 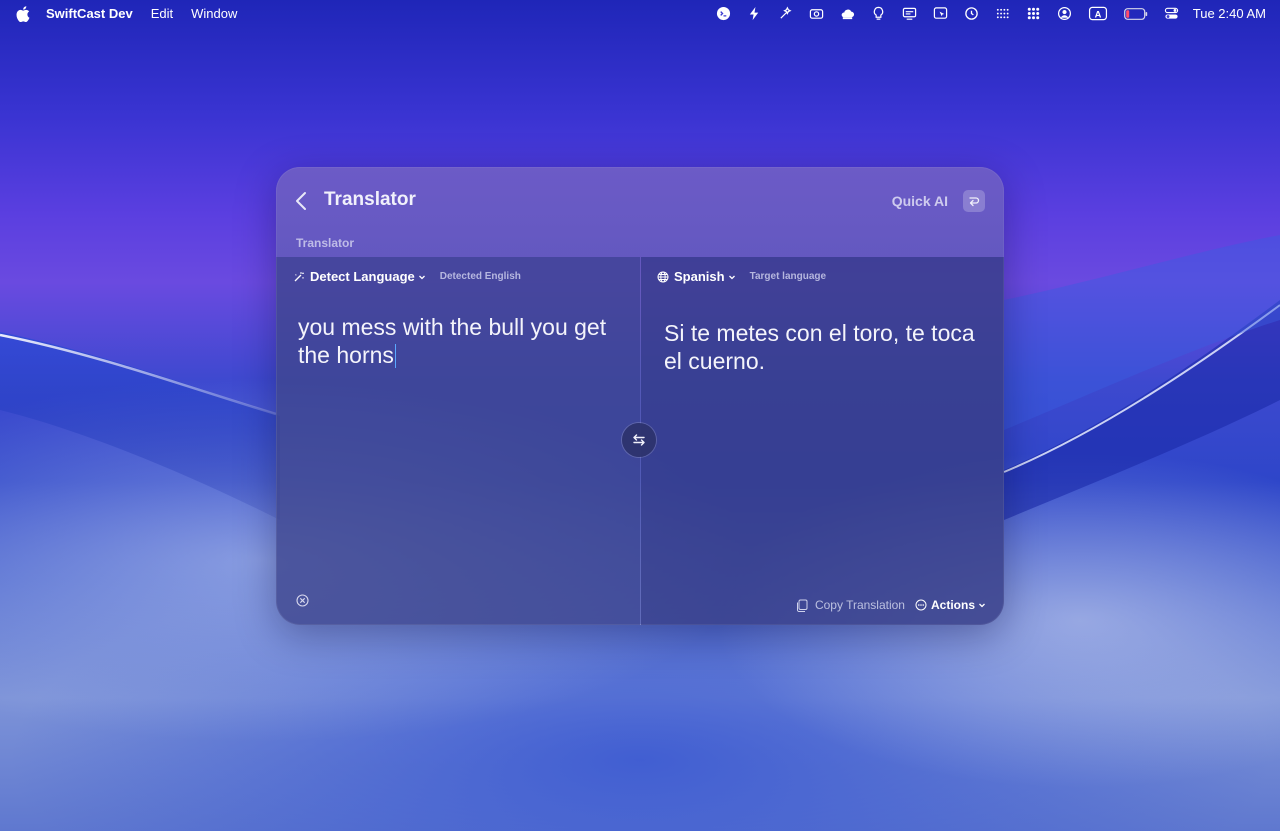 I want to click on display-icon, so click(x=909, y=13).